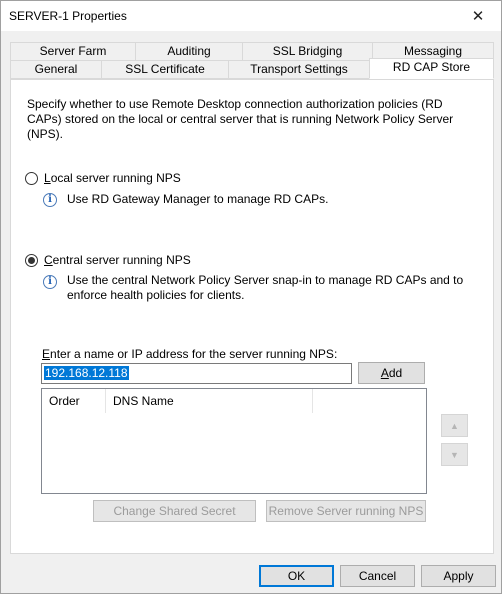 The height and width of the screenshot is (594, 502). What do you see at coordinates (56, 69) in the screenshot?
I see `tab-general: General` at bounding box center [56, 69].